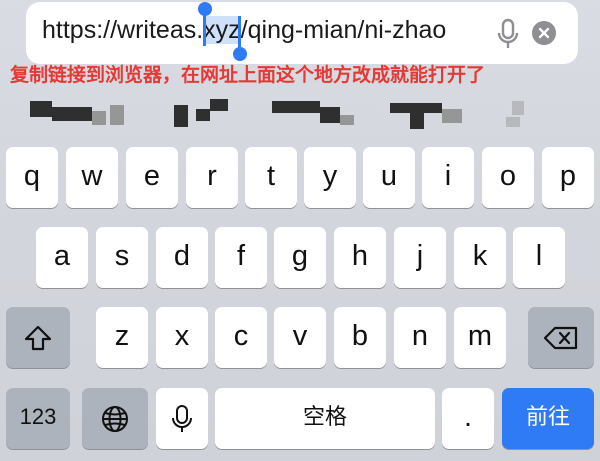 The width and height of the screenshot is (600, 461). What do you see at coordinates (62, 257) in the screenshot?
I see `key-a: a` at bounding box center [62, 257].